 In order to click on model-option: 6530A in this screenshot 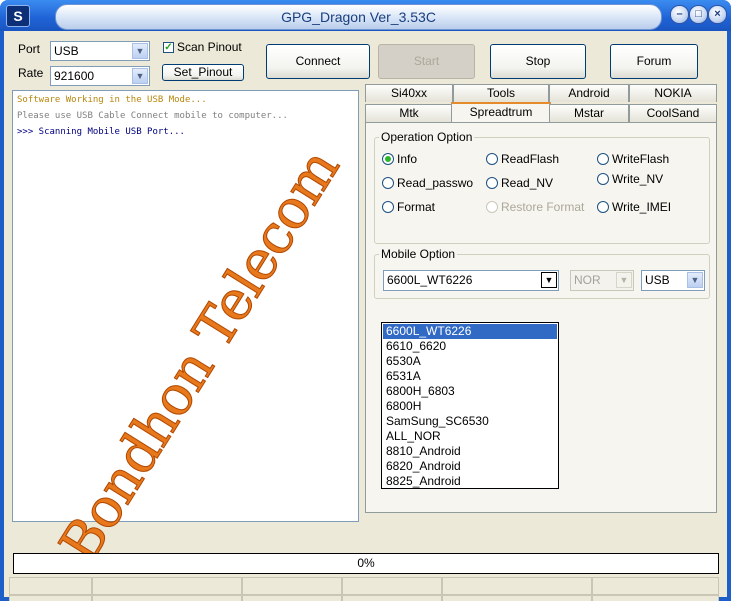, I will do `click(470, 361)`.